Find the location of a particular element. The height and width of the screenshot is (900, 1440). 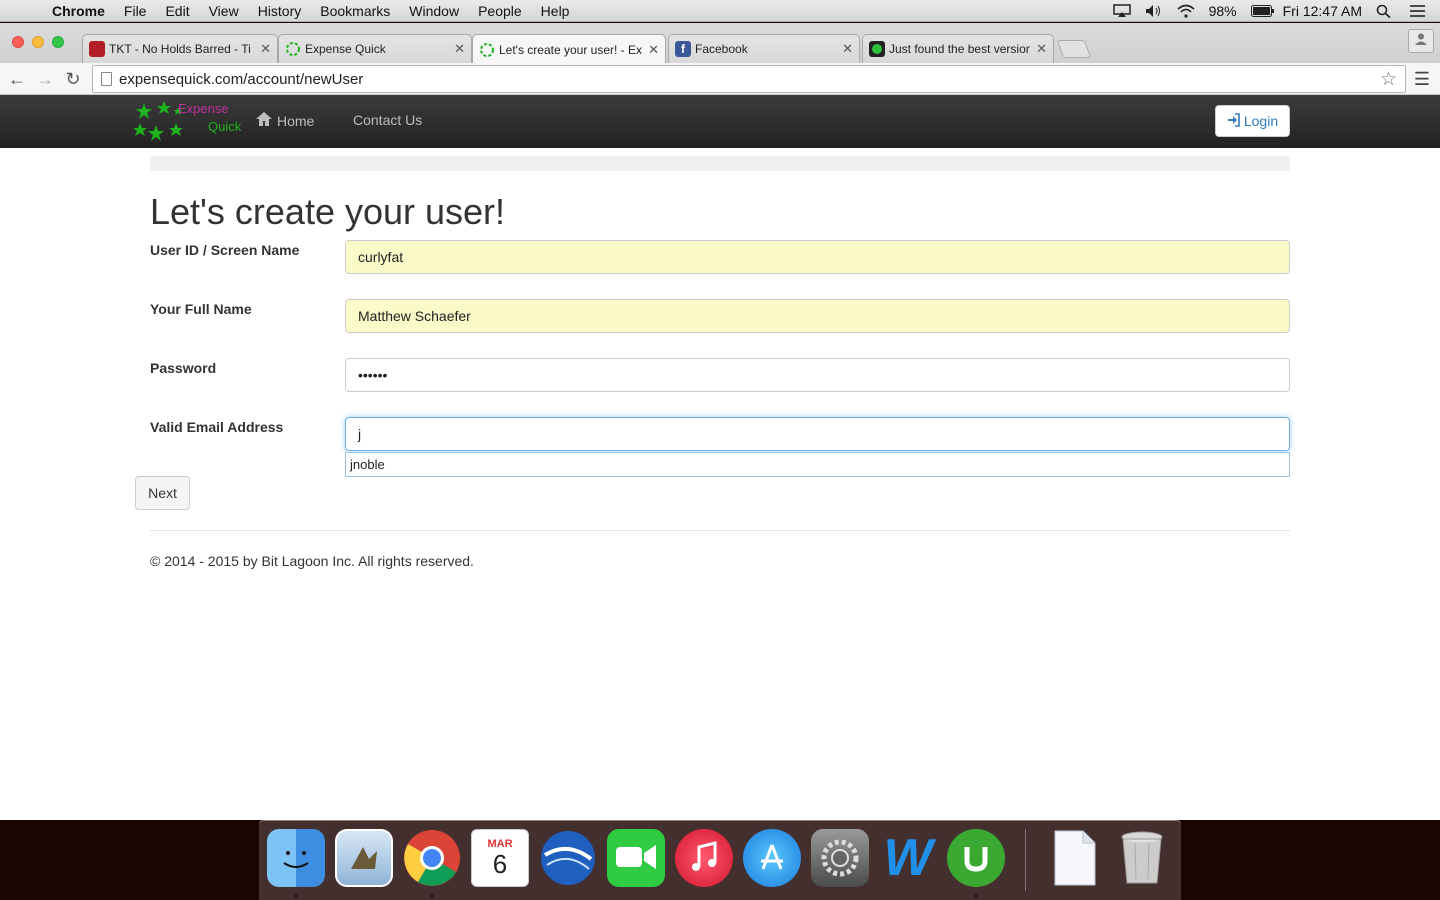

password-input: •••••• is located at coordinates (817, 375).